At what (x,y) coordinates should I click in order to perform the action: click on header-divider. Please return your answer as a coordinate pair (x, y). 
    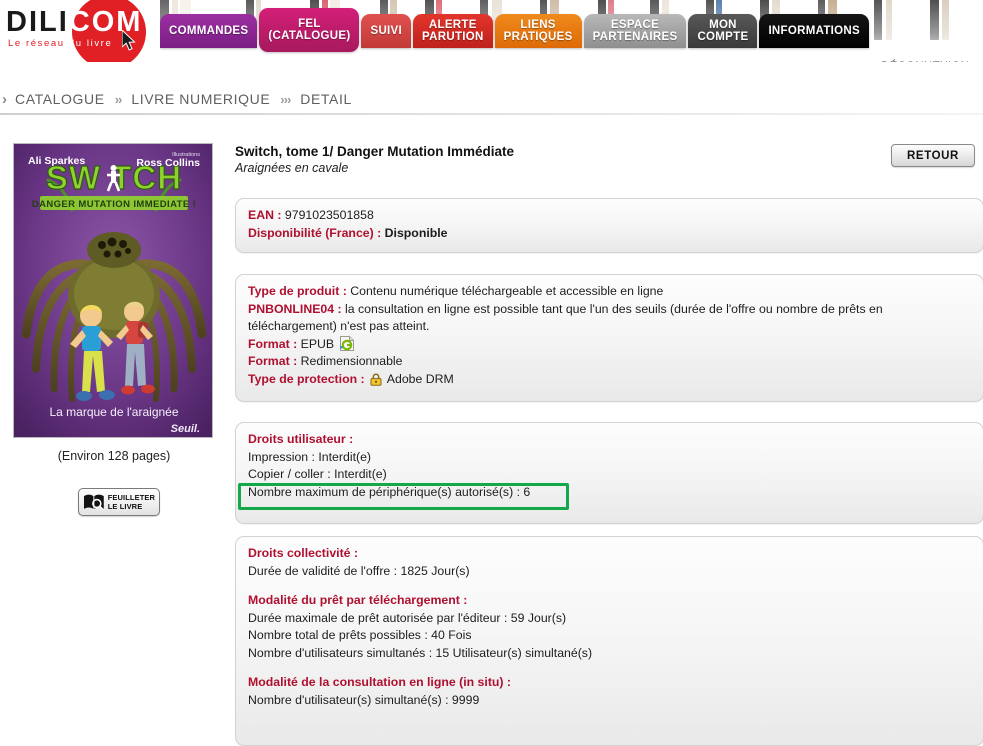
    Looking at the image, I should click on (491, 114).